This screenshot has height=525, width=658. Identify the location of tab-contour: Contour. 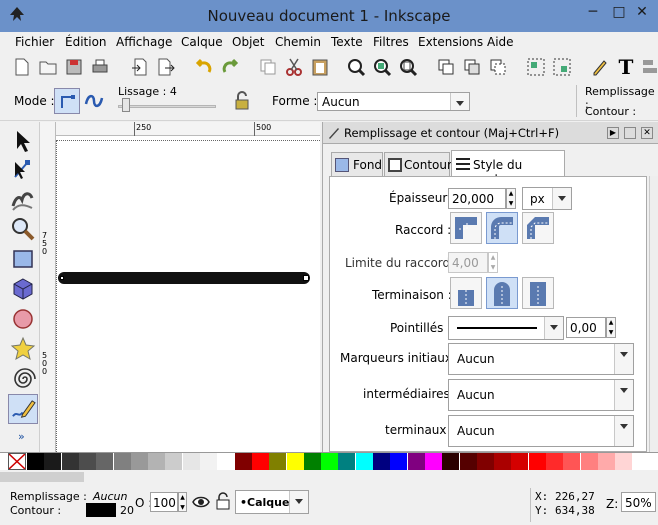
(418, 164).